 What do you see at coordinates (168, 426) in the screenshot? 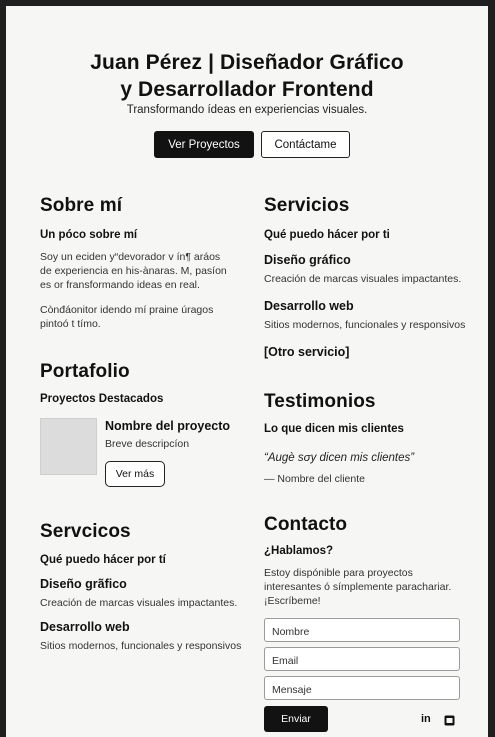
I see `project-name: Nombre del proyecto` at bounding box center [168, 426].